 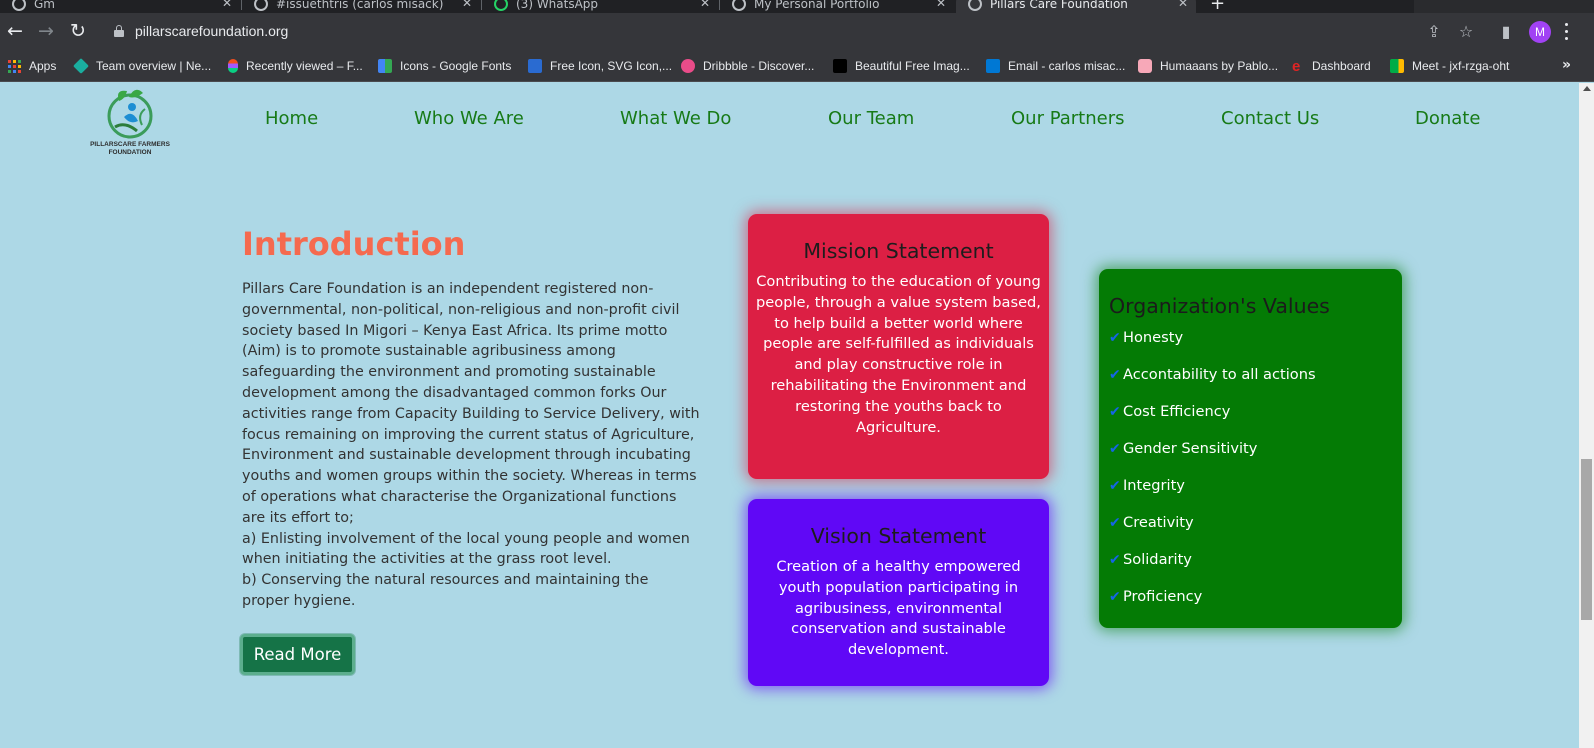 What do you see at coordinates (1397, 66) in the screenshot?
I see `meet-icon` at bounding box center [1397, 66].